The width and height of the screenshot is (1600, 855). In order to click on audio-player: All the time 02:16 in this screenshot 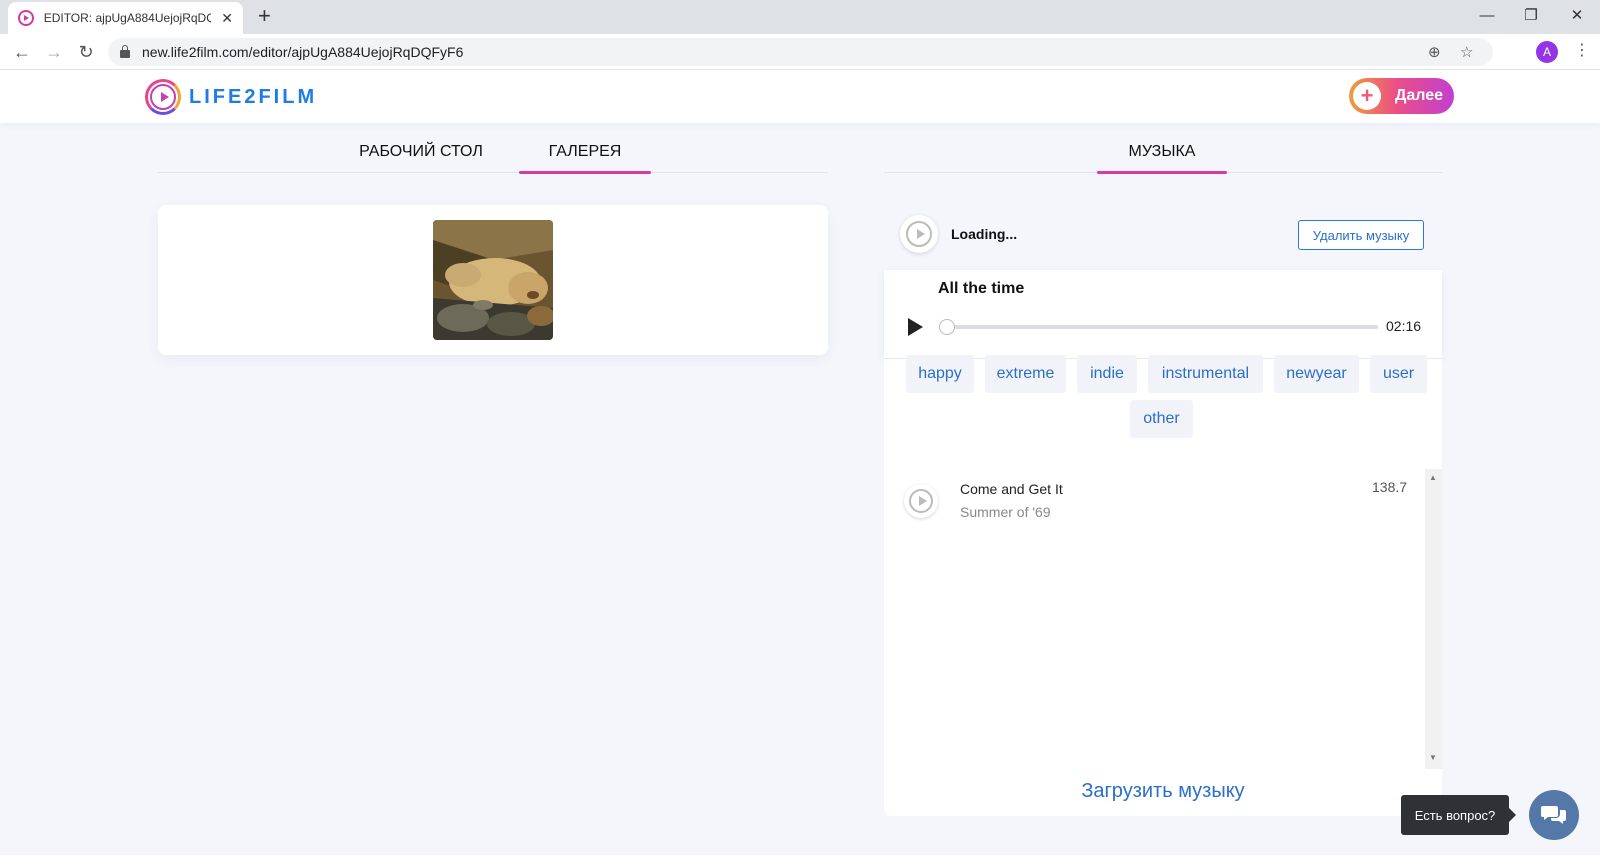, I will do `click(1163, 314)`.